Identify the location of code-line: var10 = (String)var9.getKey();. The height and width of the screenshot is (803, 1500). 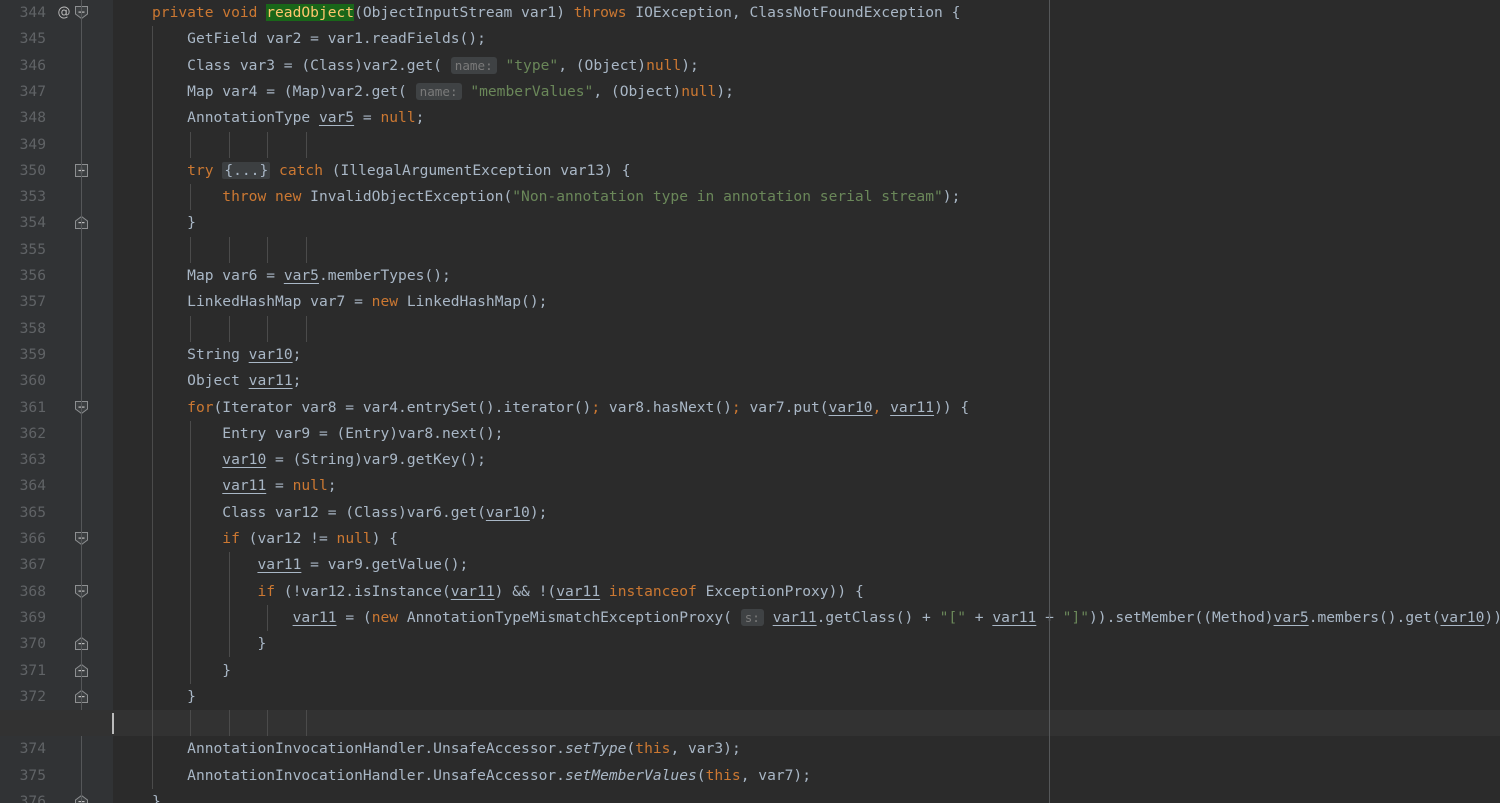
(299, 460).